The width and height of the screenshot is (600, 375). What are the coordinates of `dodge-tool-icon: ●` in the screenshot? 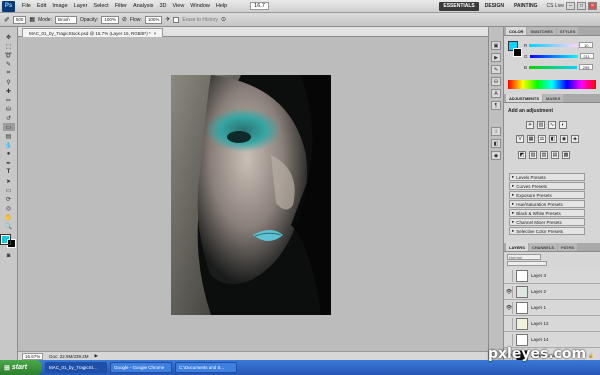 It's located at (9, 154).